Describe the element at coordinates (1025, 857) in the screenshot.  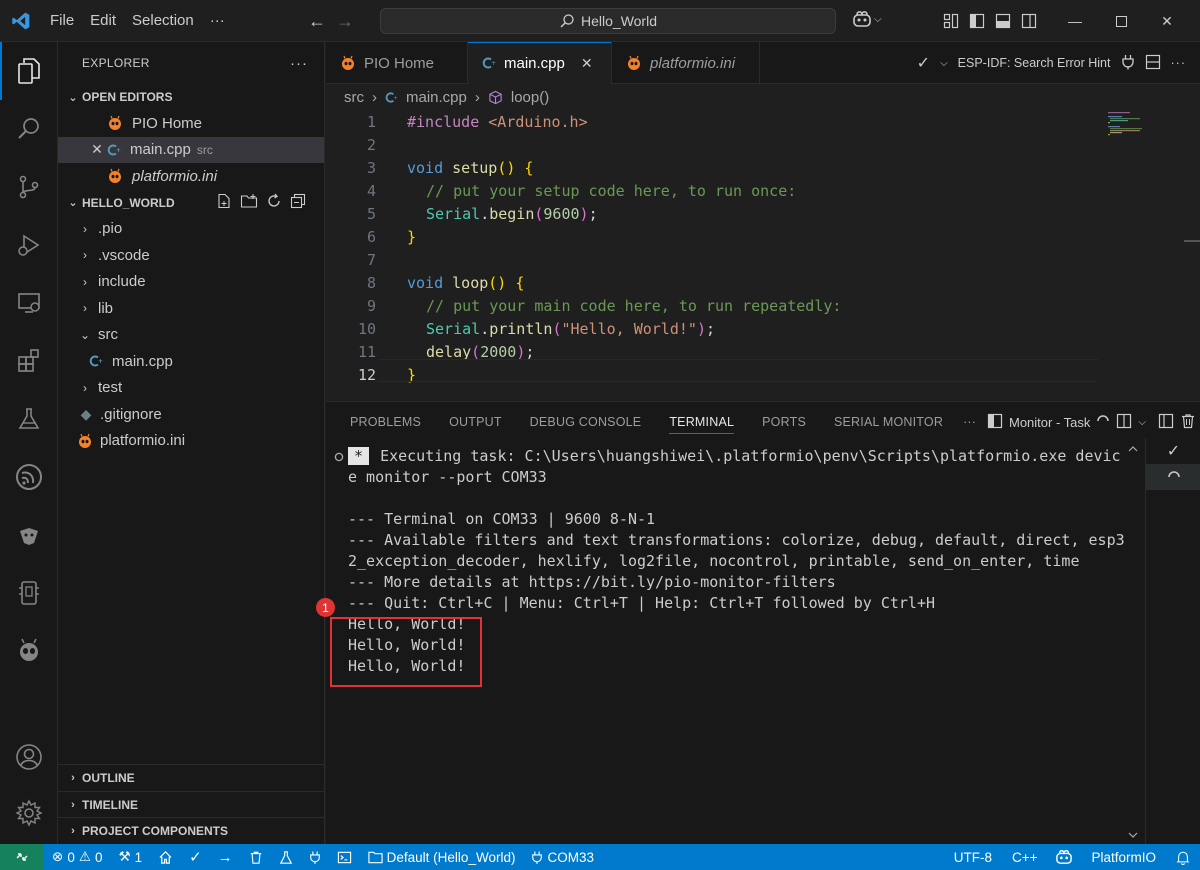
I see `language-mode-status: C++` at that location.